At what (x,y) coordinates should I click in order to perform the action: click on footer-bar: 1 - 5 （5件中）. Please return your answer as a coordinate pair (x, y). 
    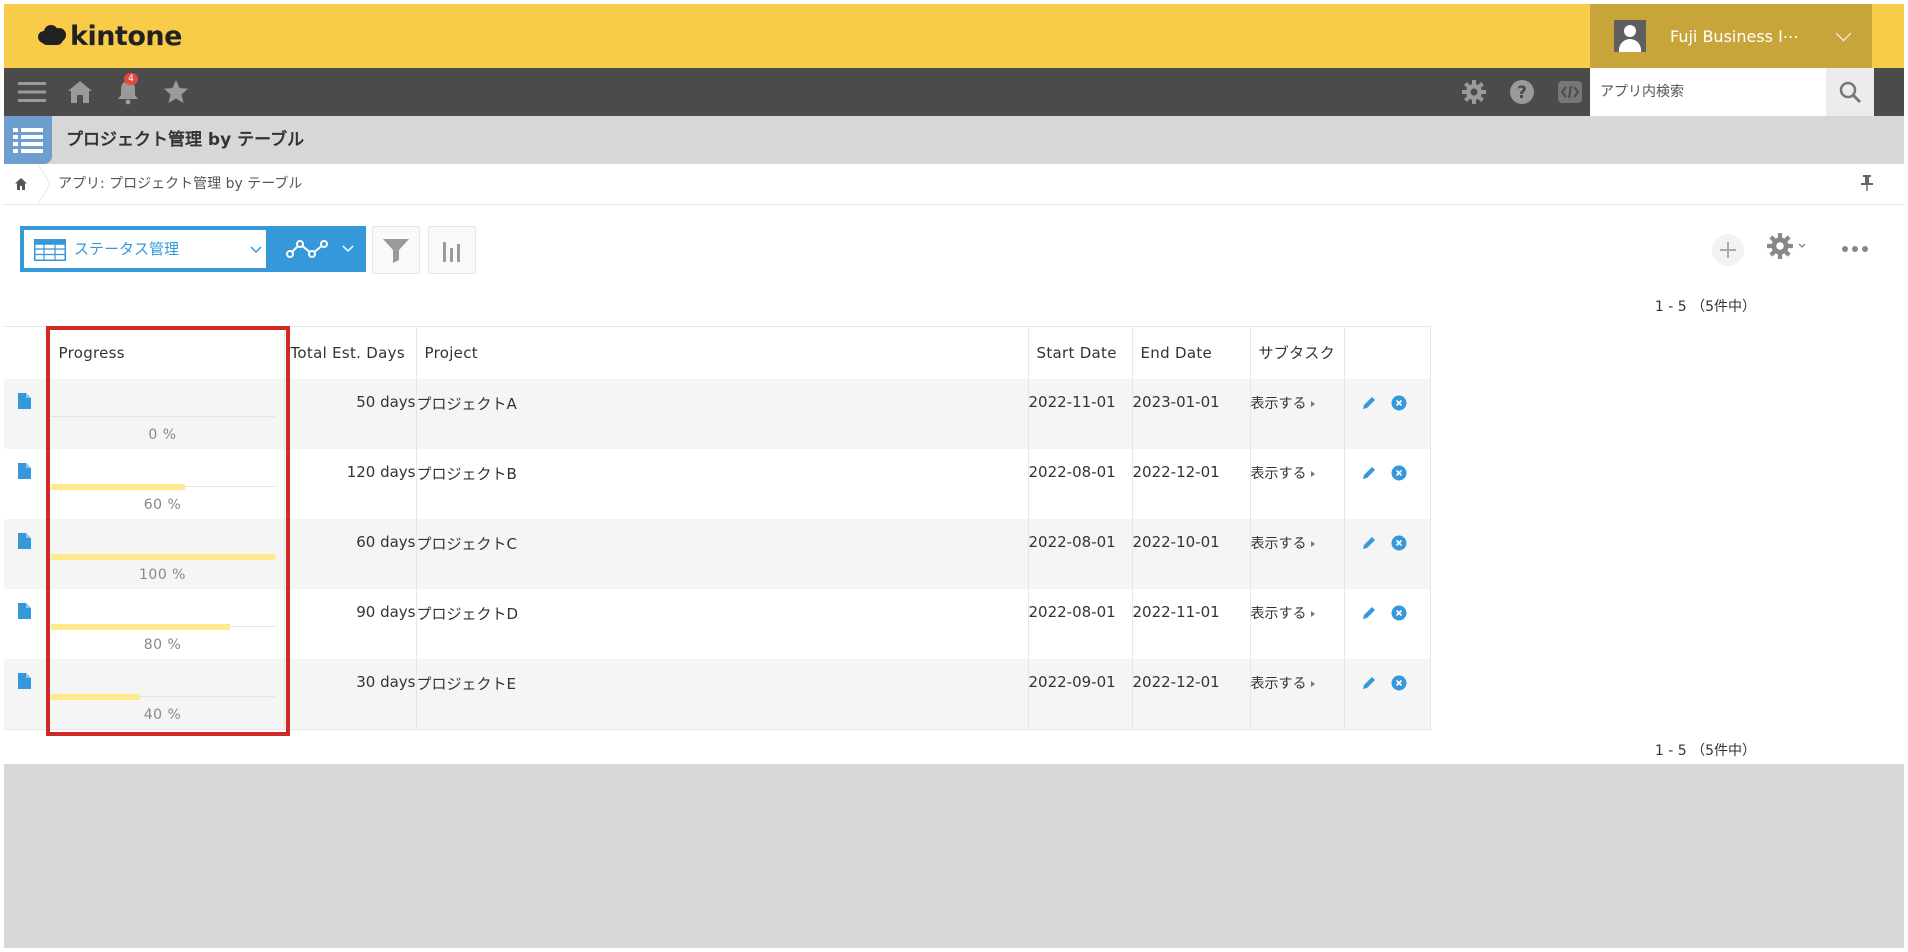
    Looking at the image, I should click on (954, 747).